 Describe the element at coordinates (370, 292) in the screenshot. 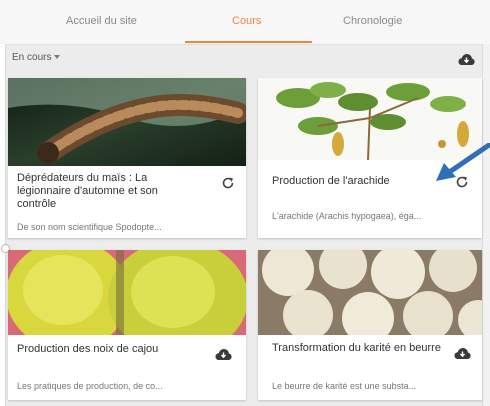

I see `shea-butter-image` at that location.